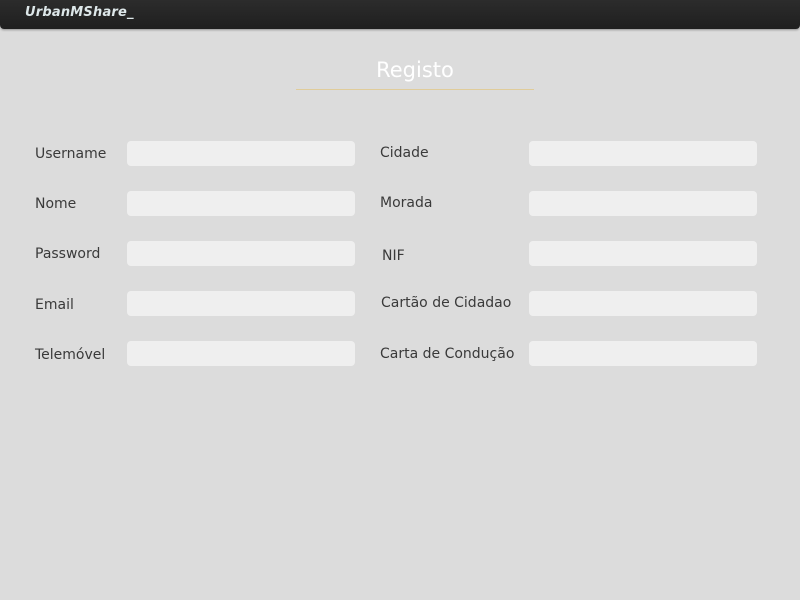  What do you see at coordinates (241, 153) in the screenshot?
I see `username-input` at bounding box center [241, 153].